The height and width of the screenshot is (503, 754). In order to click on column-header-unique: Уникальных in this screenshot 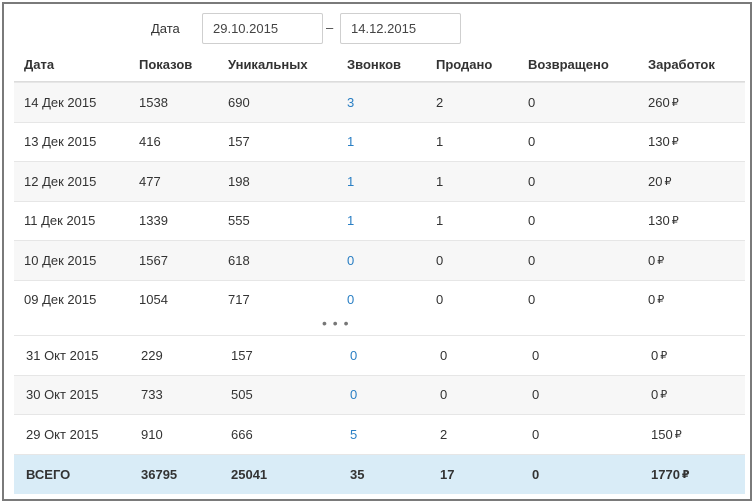, I will do `click(268, 64)`.